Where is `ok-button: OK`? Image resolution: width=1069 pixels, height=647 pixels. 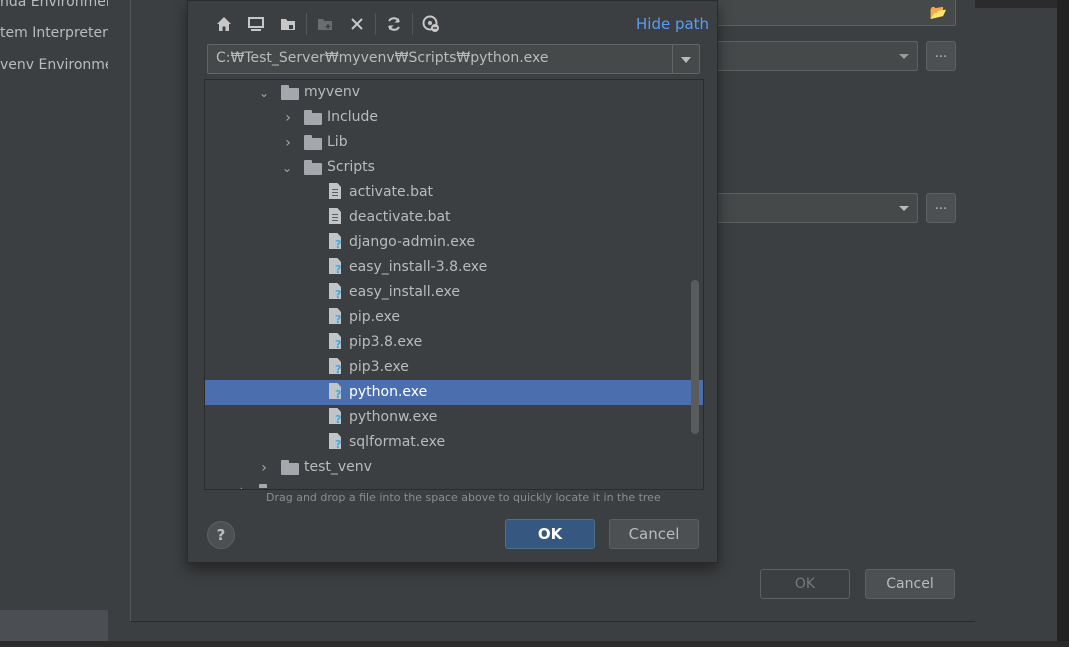
ok-button: OK is located at coordinates (550, 534).